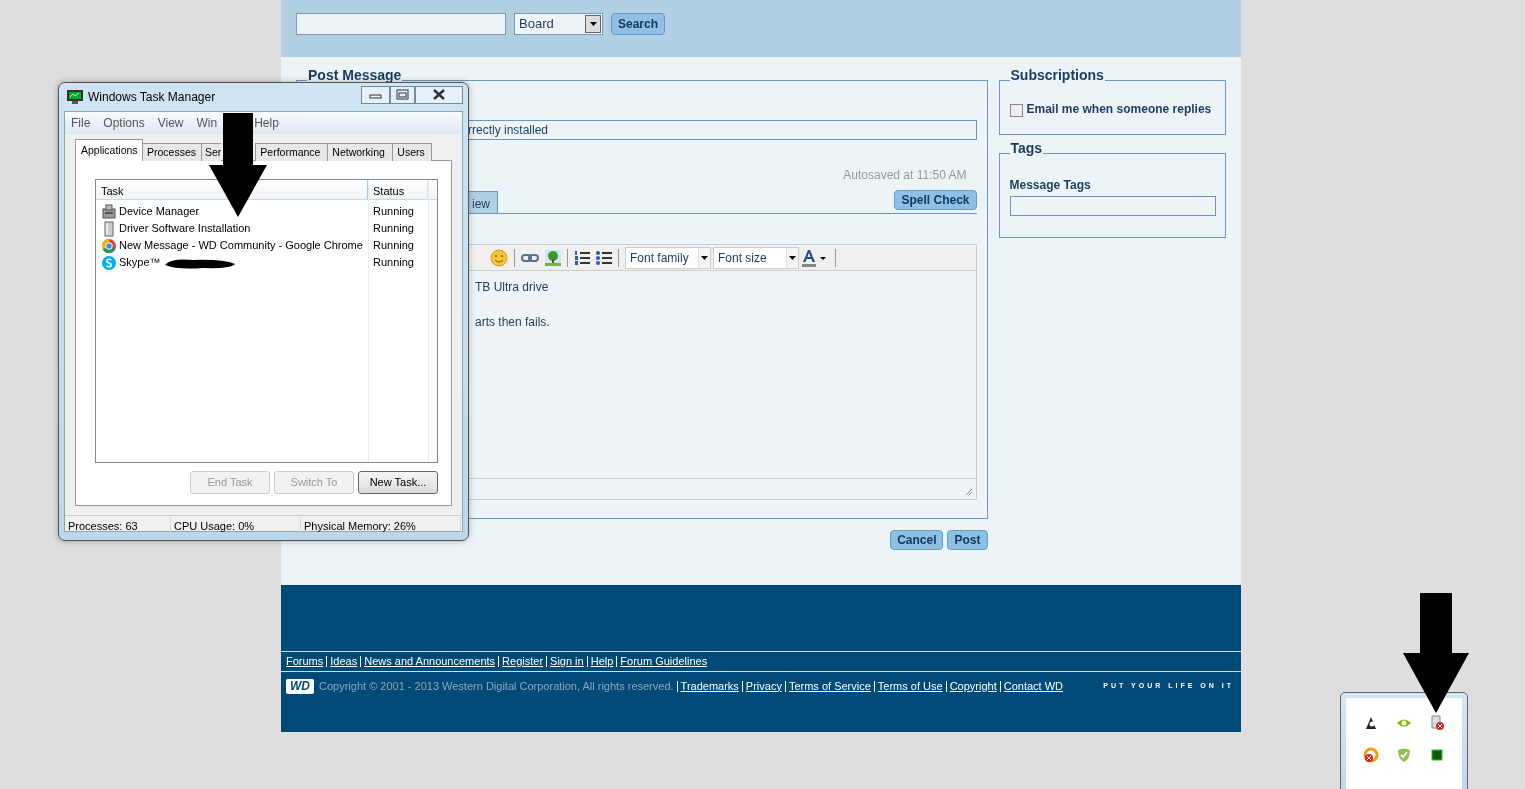 The height and width of the screenshot is (789, 1525). Describe the element at coordinates (236, 526) in the screenshot. I see `status-text: CPU Usage: 0%` at that location.